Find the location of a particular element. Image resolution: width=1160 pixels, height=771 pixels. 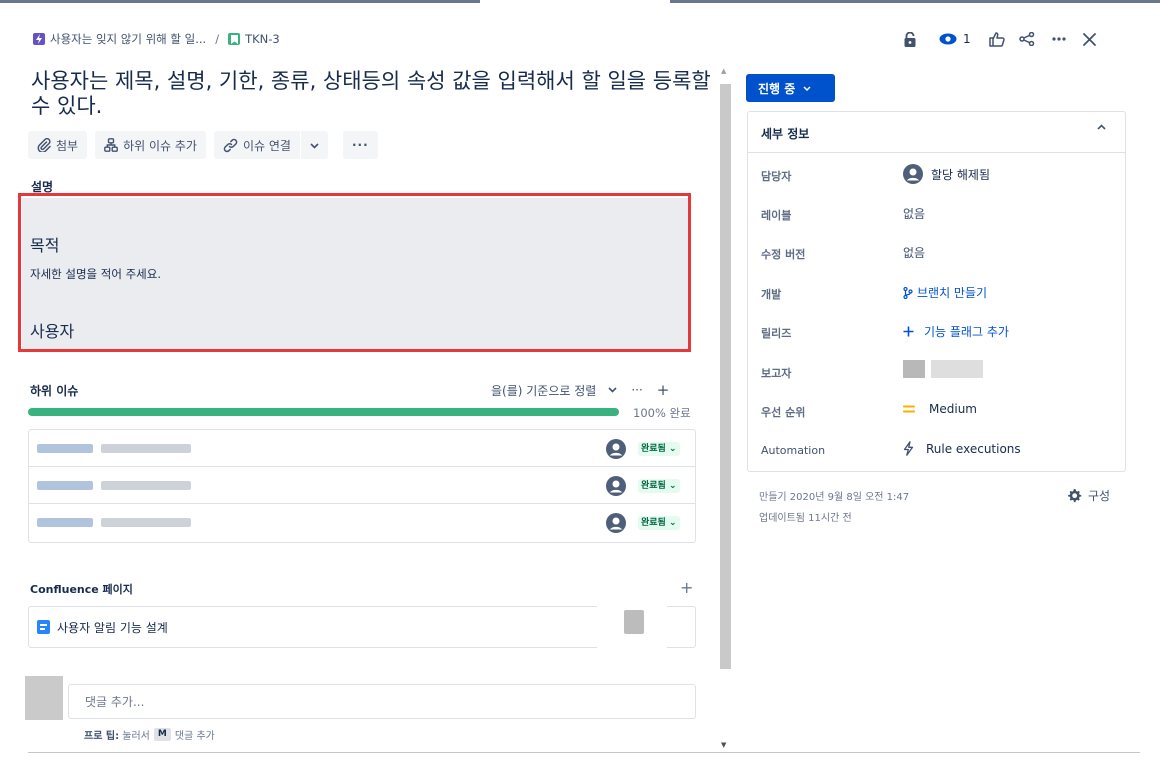

details-header: 세부 정보 is located at coordinates (936, 132).